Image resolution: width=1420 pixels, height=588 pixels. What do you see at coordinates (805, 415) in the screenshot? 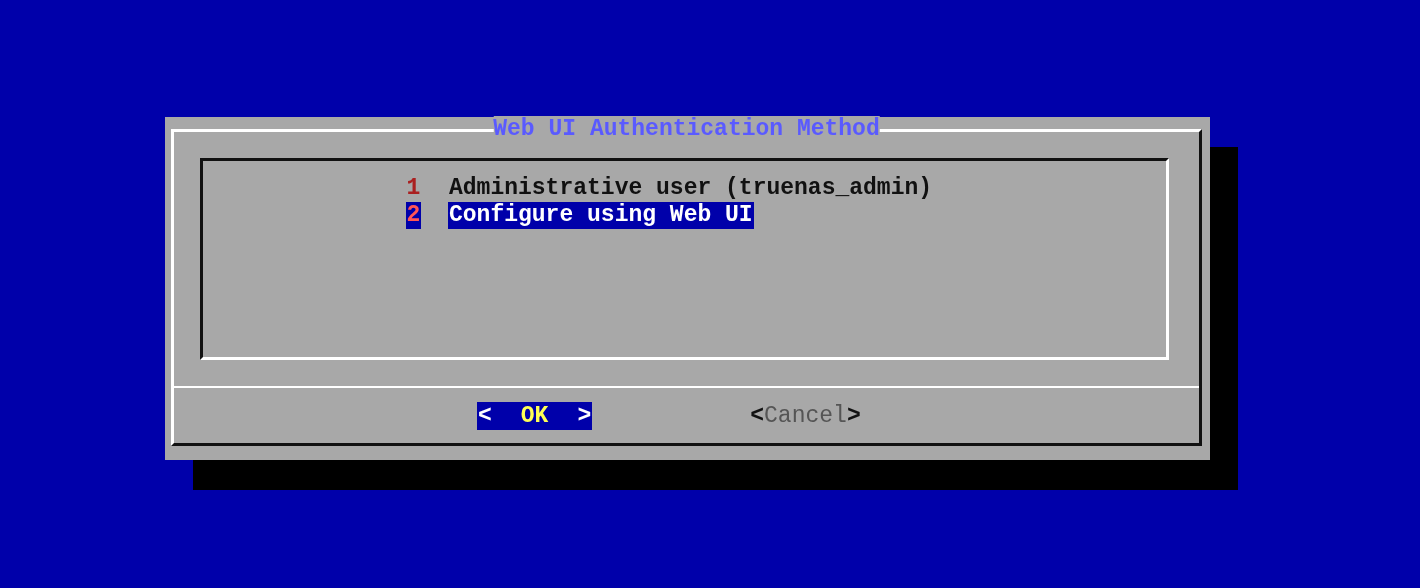
I see `dialog-button: <Cancel>` at bounding box center [805, 415].